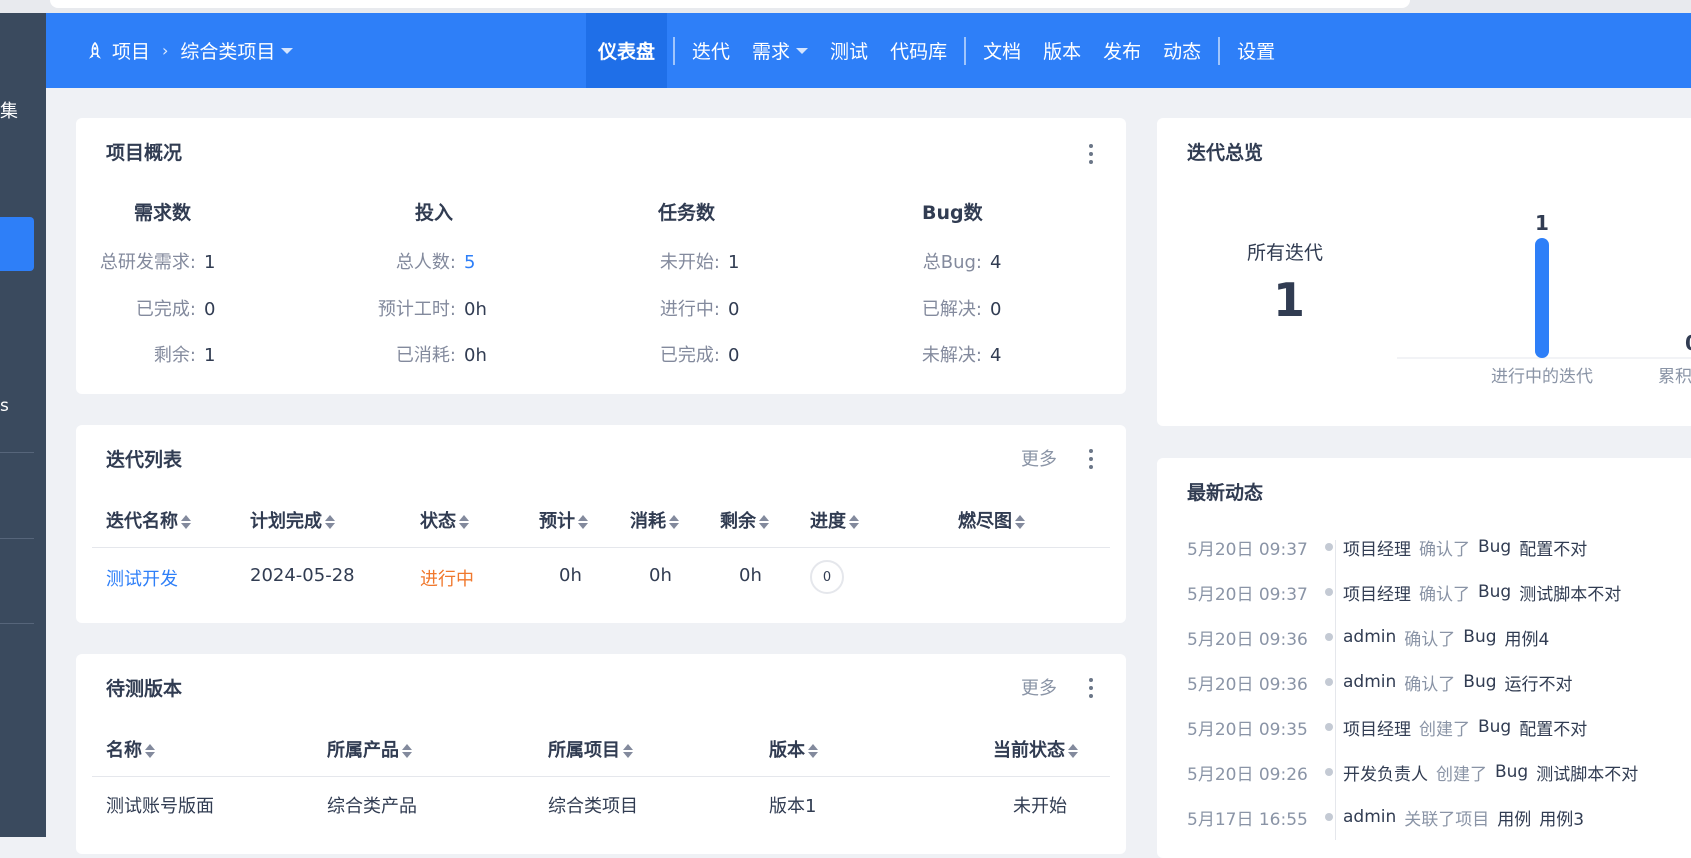 The width and height of the screenshot is (1691, 858). Describe the element at coordinates (131, 50) in the screenshot. I see `breadcrumb-root: 项目` at that location.